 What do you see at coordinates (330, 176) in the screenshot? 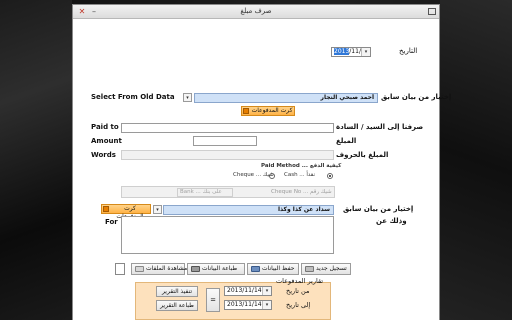
I see `cash-radio` at bounding box center [330, 176].